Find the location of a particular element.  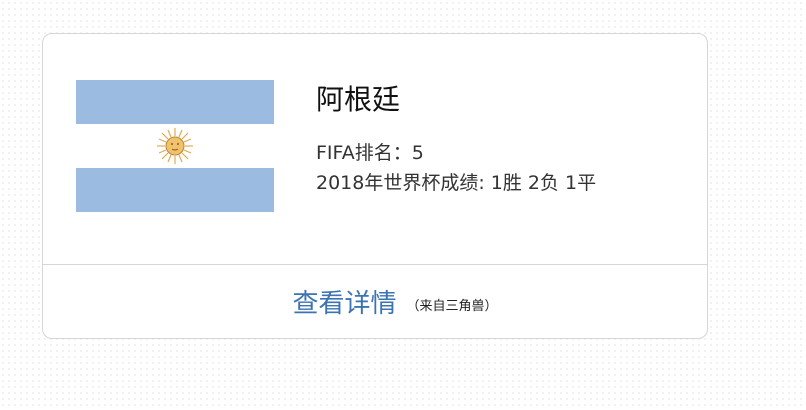

card-footer: 查看详情 （来自三角兽） is located at coordinates (375, 301).